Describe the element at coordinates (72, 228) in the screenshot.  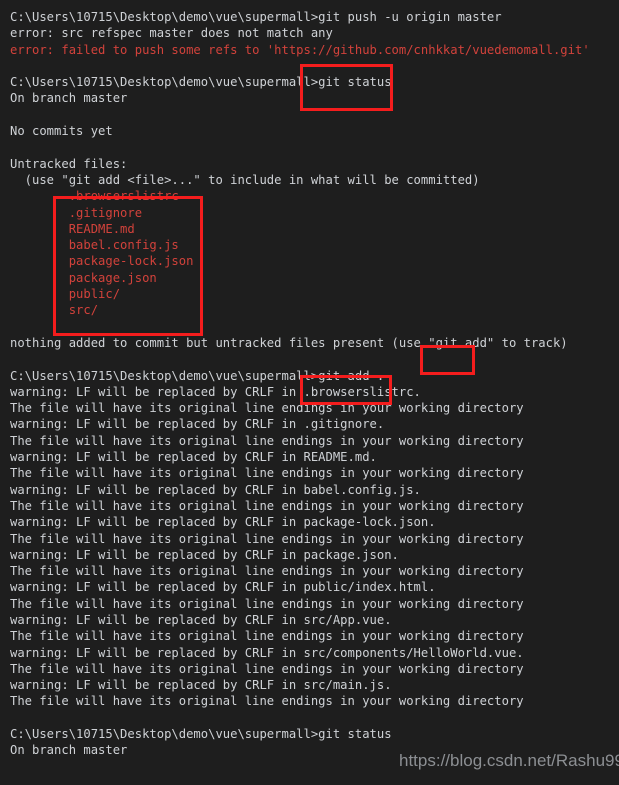
I see `terminal-line: README.md` at that location.